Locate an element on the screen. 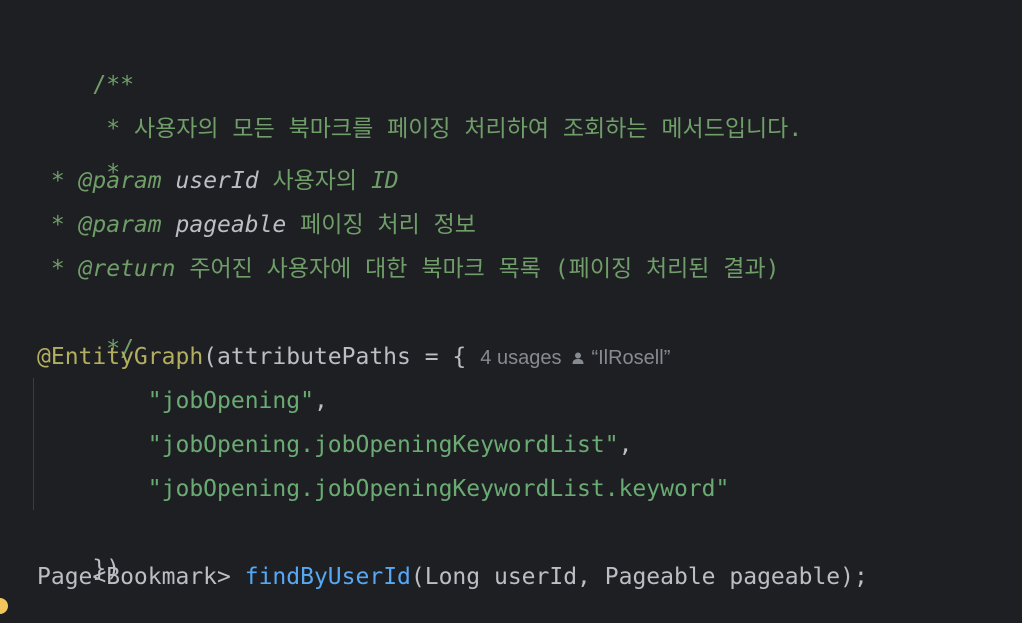  code-line-7: */ is located at coordinates (85, 328).